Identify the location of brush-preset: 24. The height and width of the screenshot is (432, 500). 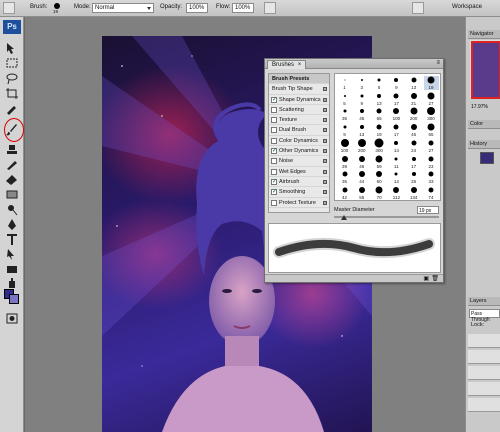
(413, 146).